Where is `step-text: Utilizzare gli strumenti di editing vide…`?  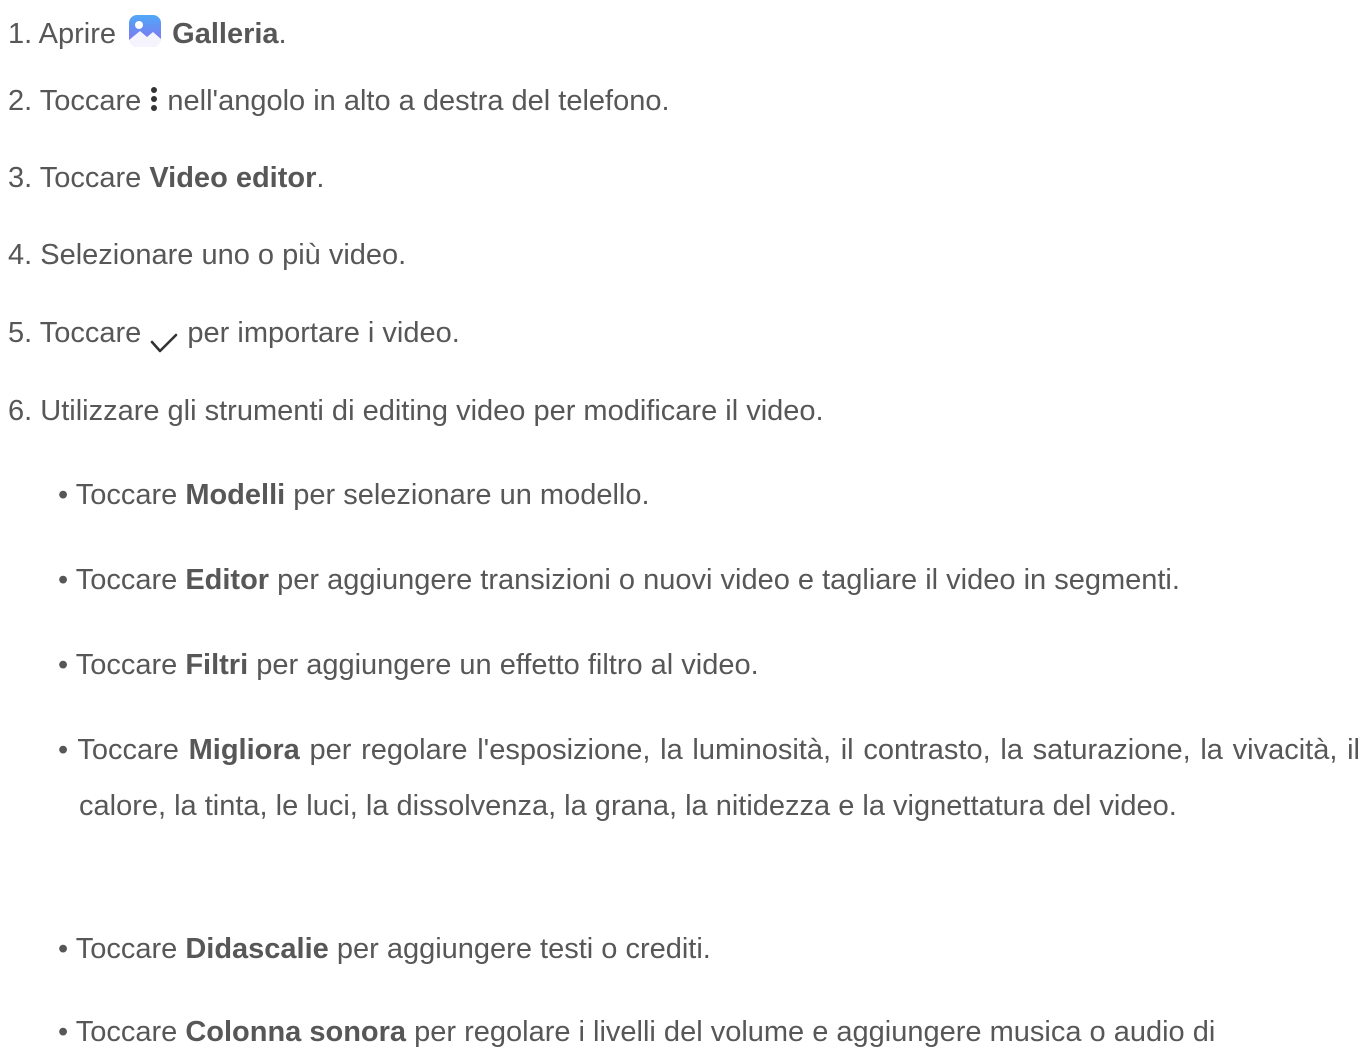
step-text: Utilizzare gli strumenti di editing vide… is located at coordinates (432, 411).